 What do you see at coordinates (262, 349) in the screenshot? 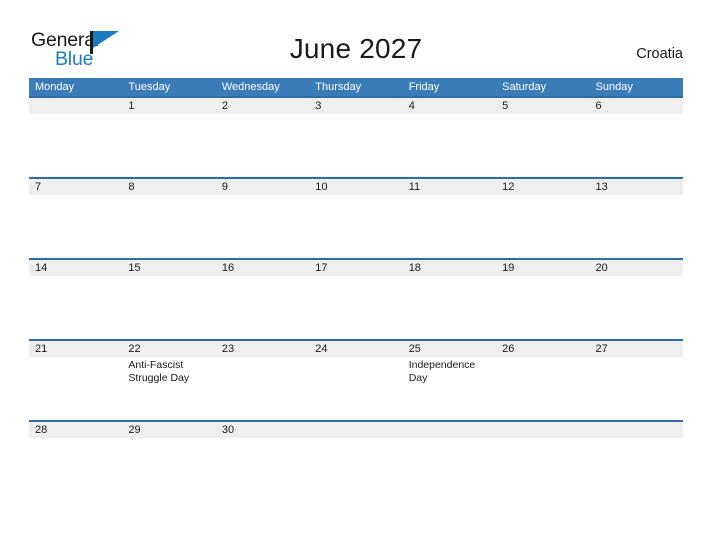
I see `day-cell-23: 23` at bounding box center [262, 349].